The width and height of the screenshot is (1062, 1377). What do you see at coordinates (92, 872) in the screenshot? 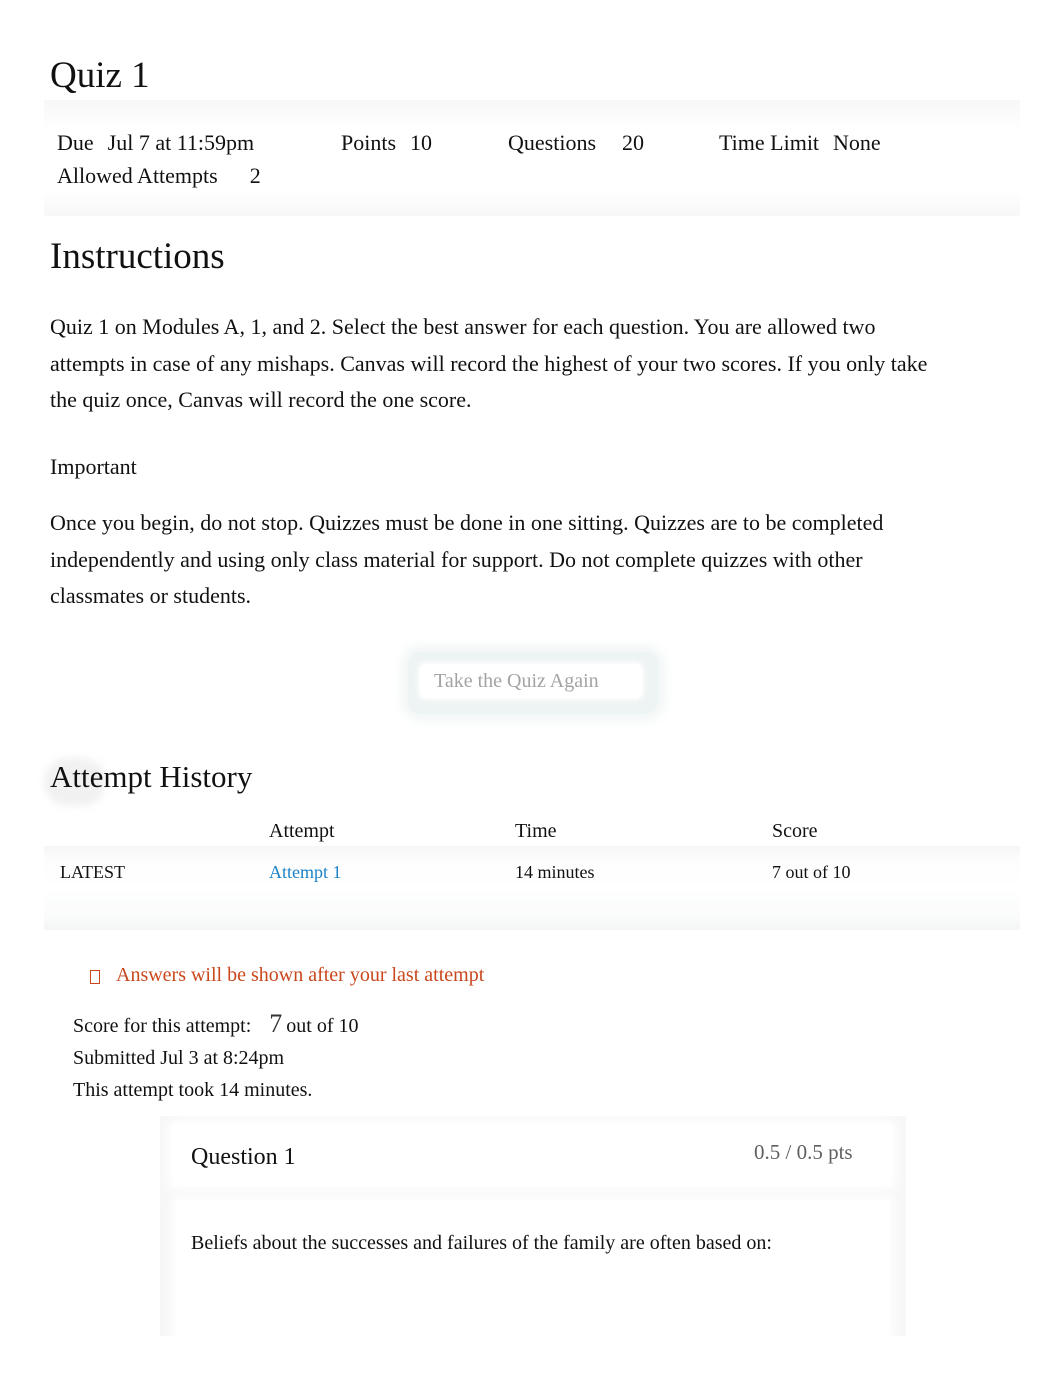
I see `latest-tag: LATEST` at bounding box center [92, 872].